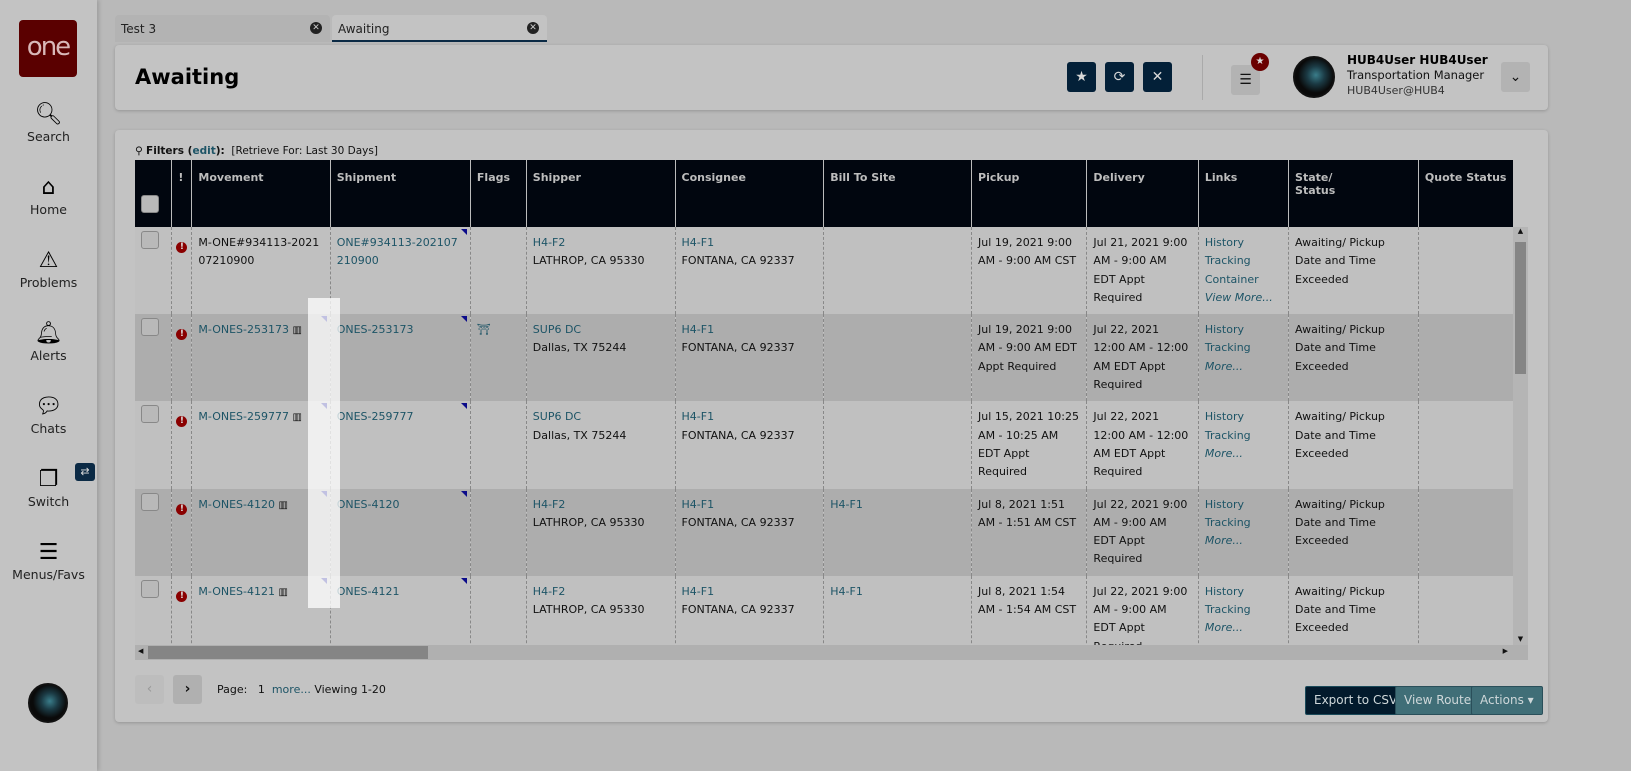  Describe the element at coordinates (1142, 193) in the screenshot. I see `column-header: Delivery` at that location.